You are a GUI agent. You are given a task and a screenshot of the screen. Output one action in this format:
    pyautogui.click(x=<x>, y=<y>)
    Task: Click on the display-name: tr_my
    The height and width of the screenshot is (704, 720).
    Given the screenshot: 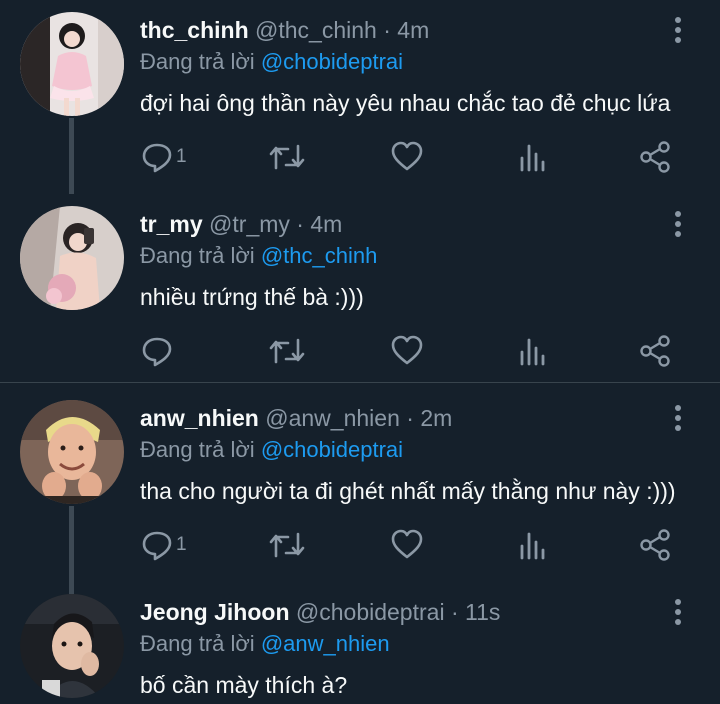 What is the action you would take?
    pyautogui.click(x=171, y=224)
    